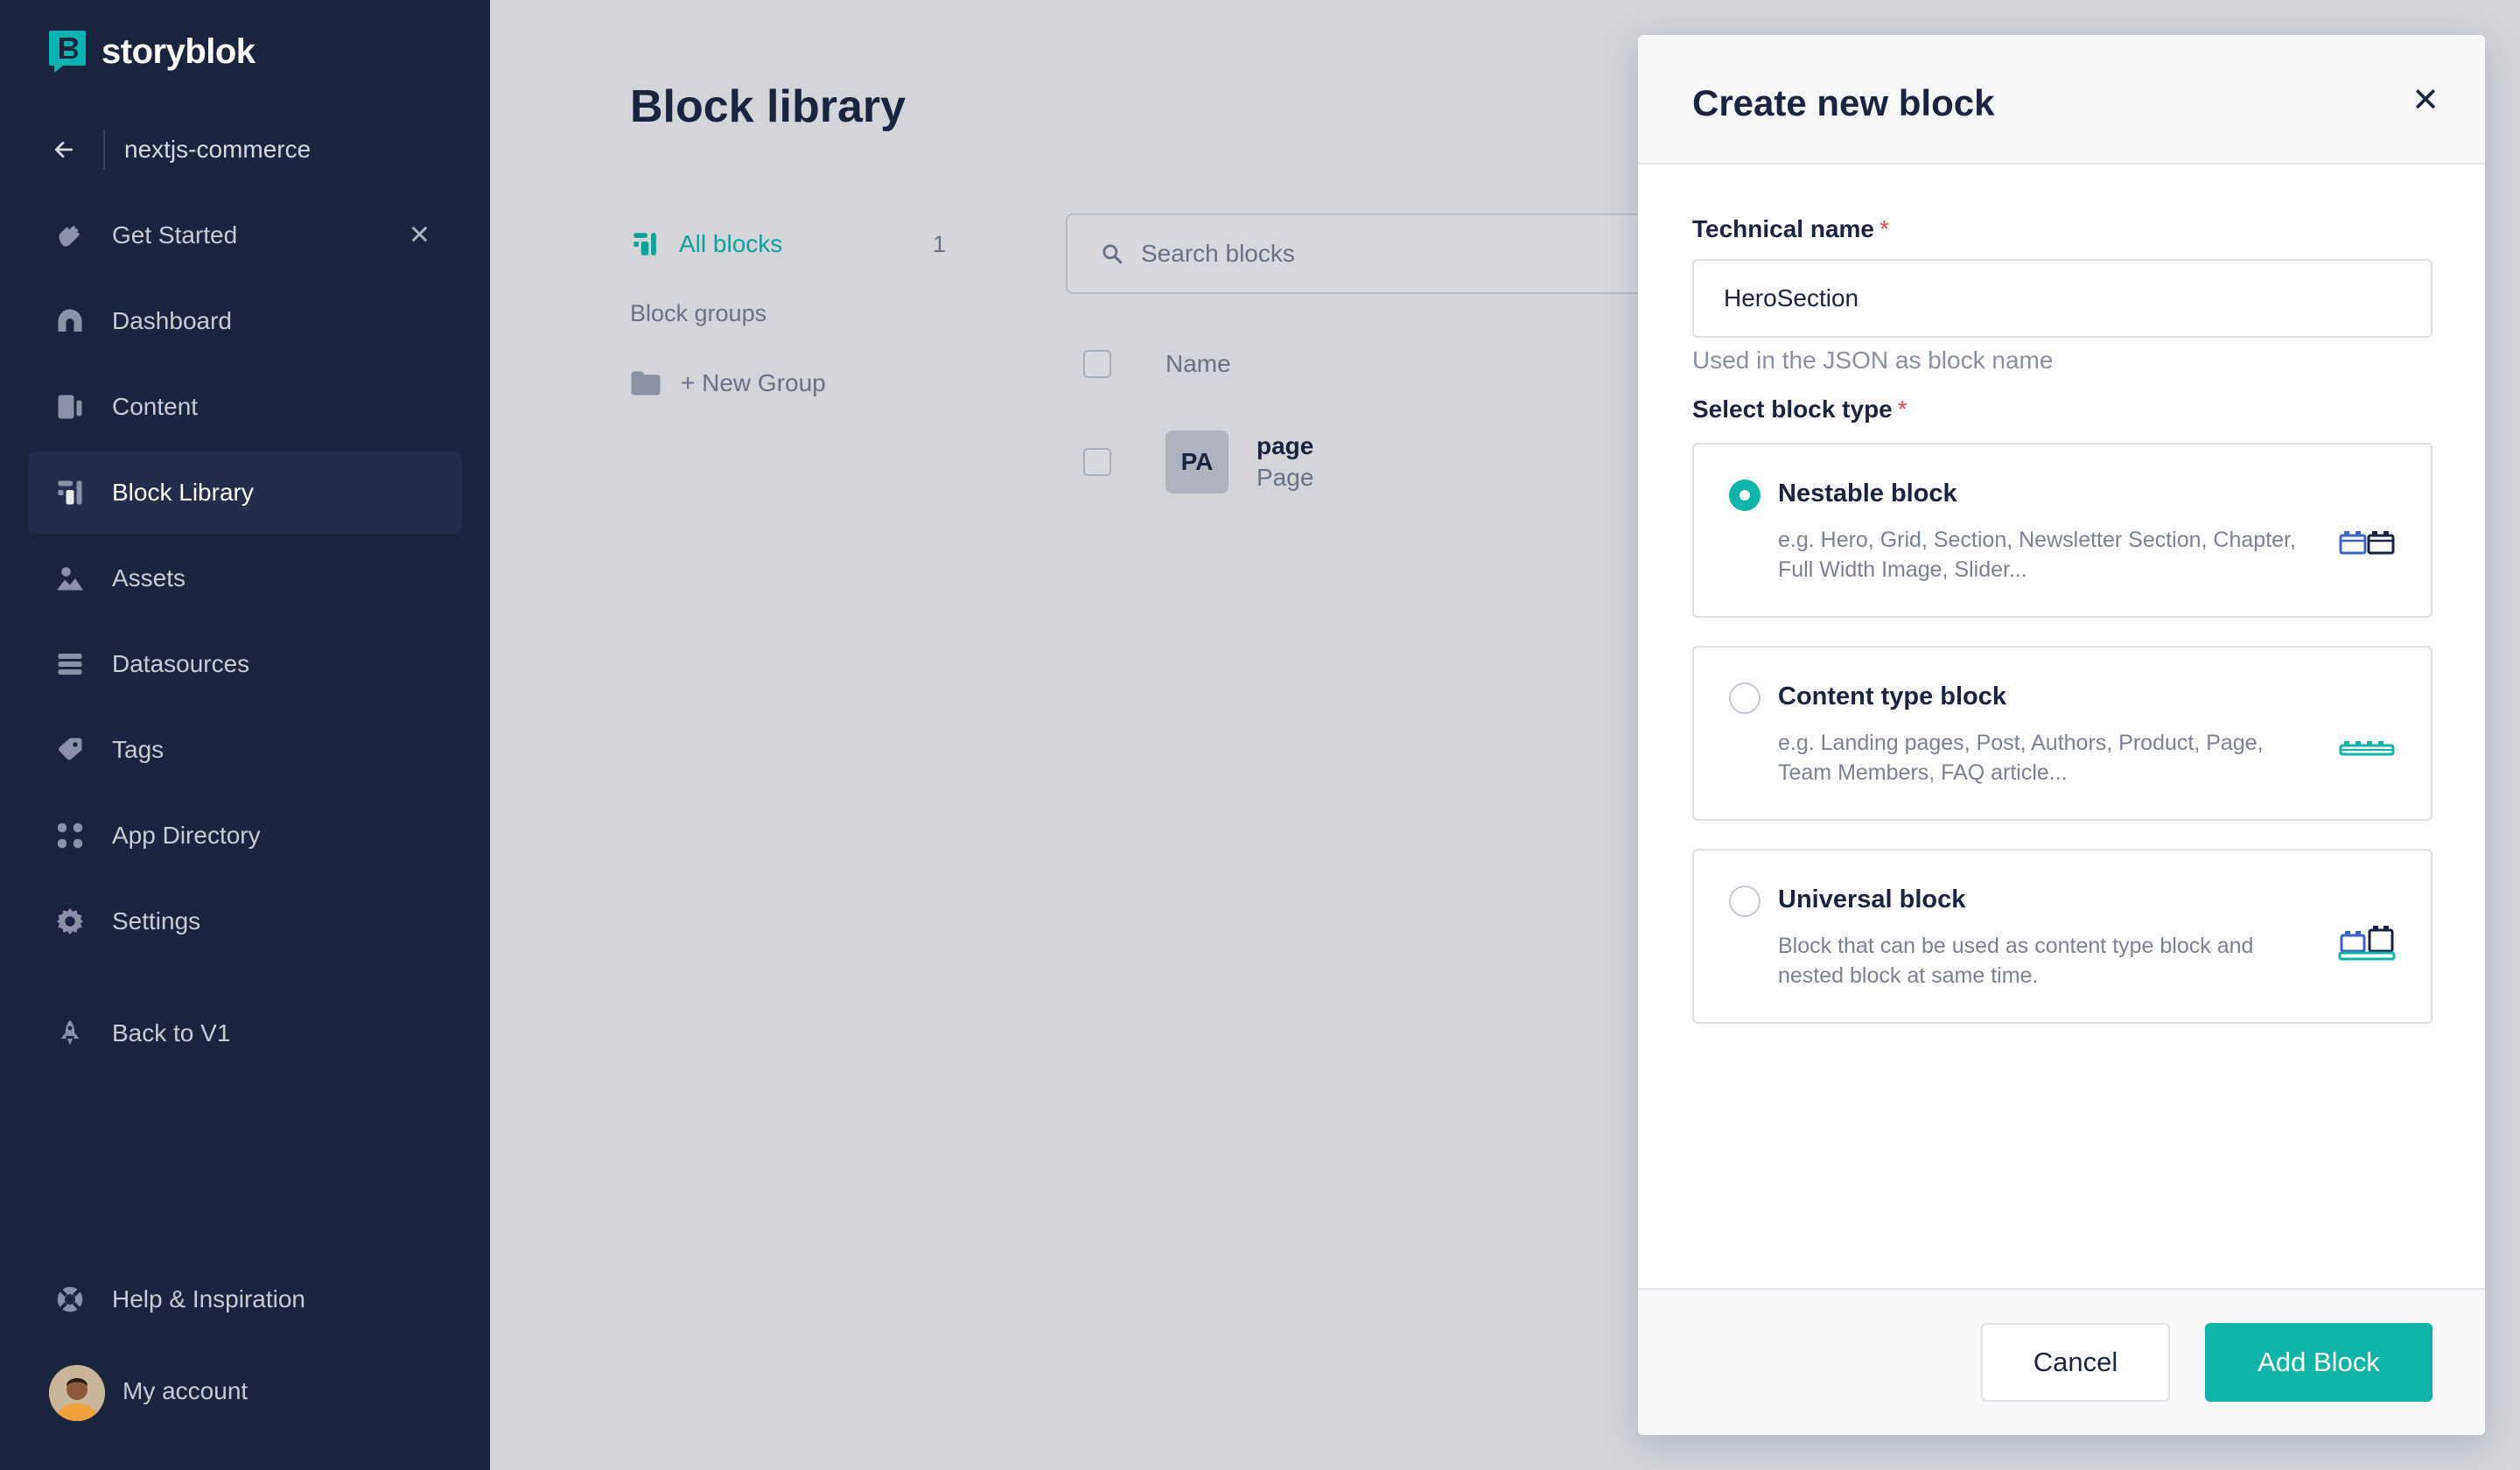 The width and height of the screenshot is (2520, 1470). Describe the element at coordinates (1197, 462) in the screenshot. I see `block-initials-tile: PA` at that location.